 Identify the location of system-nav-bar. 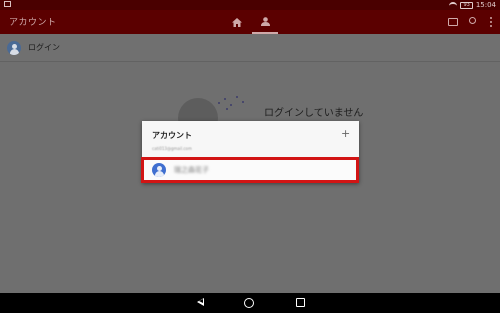
(250, 303).